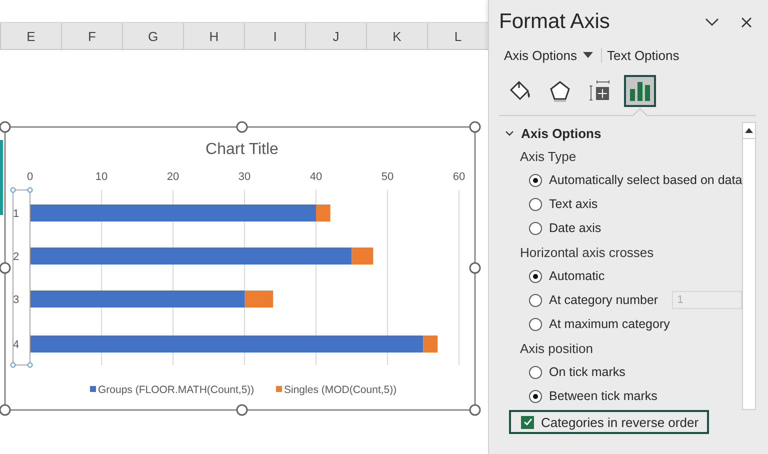 The height and width of the screenshot is (454, 768). Describe the element at coordinates (101, 177) in the screenshot. I see `axis-tick-label: 10` at that location.